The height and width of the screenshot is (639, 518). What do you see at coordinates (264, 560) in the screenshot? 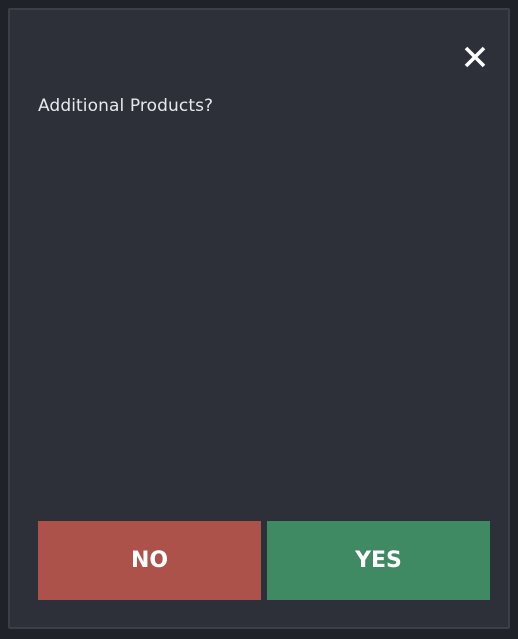
I see `dialog-actions: NO YES` at bounding box center [264, 560].